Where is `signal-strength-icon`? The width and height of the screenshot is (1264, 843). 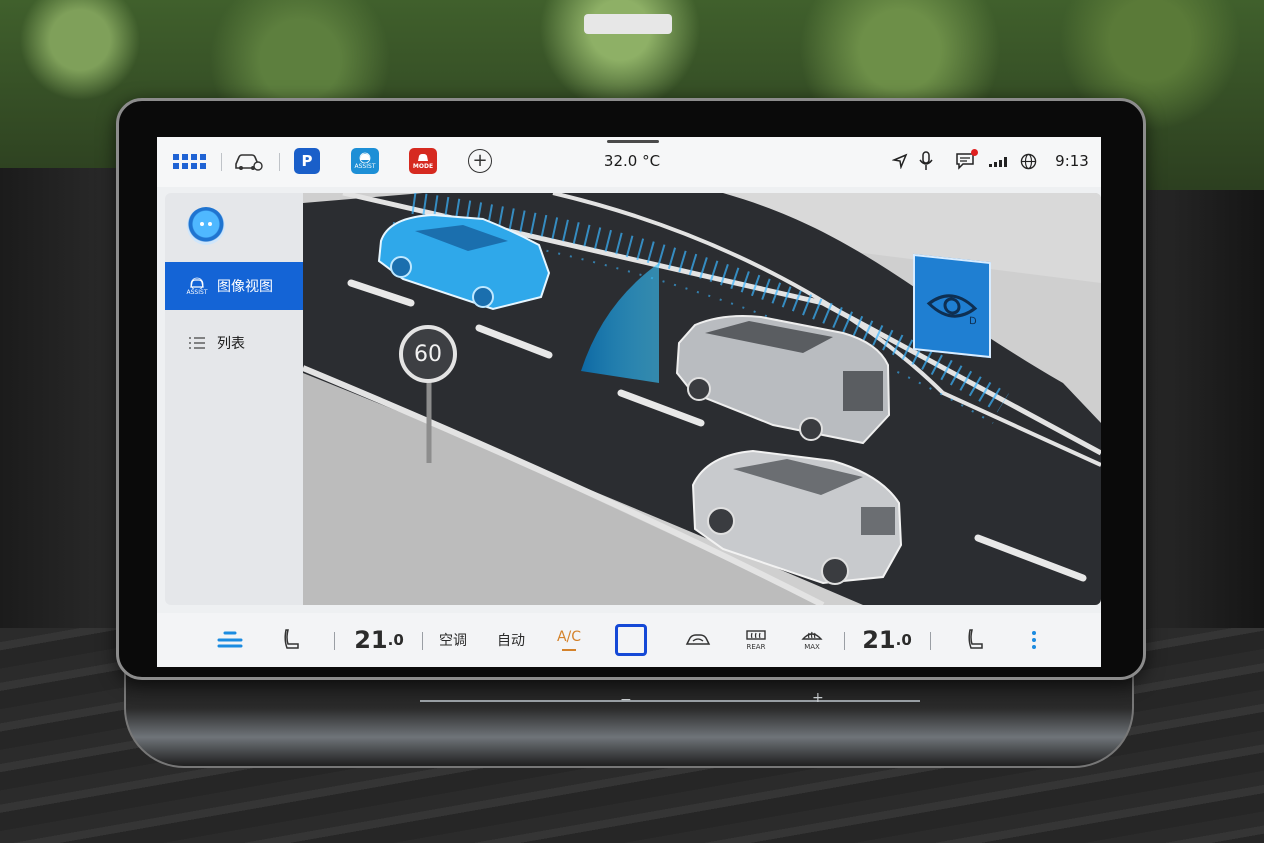
signal-strength-icon is located at coordinates (999, 161).